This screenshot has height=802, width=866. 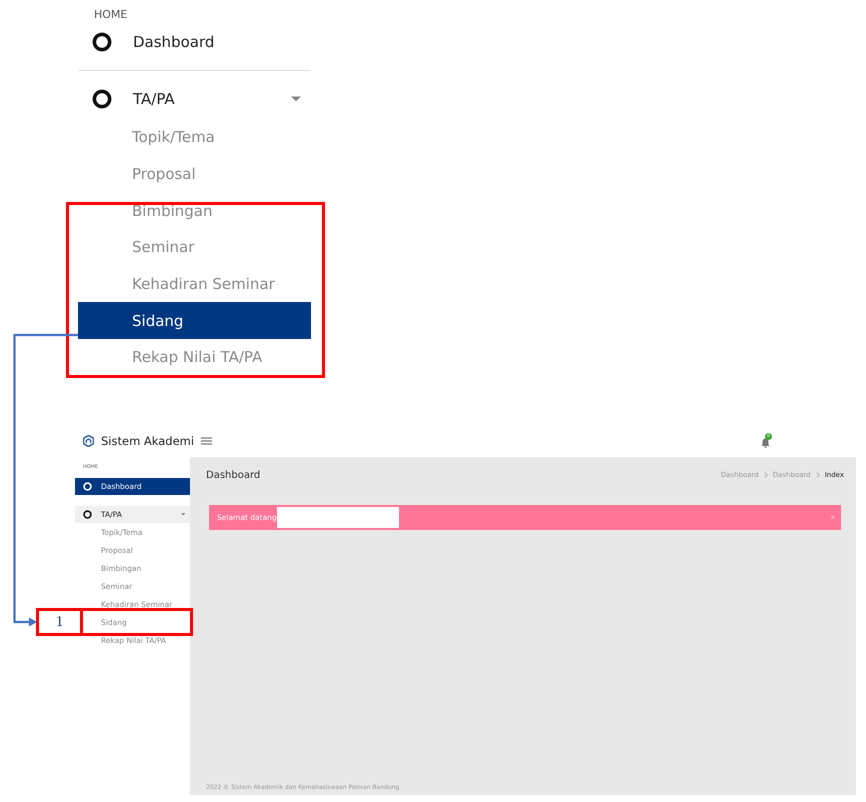 I want to click on menu-item: Dashboard, so click(x=194, y=42).